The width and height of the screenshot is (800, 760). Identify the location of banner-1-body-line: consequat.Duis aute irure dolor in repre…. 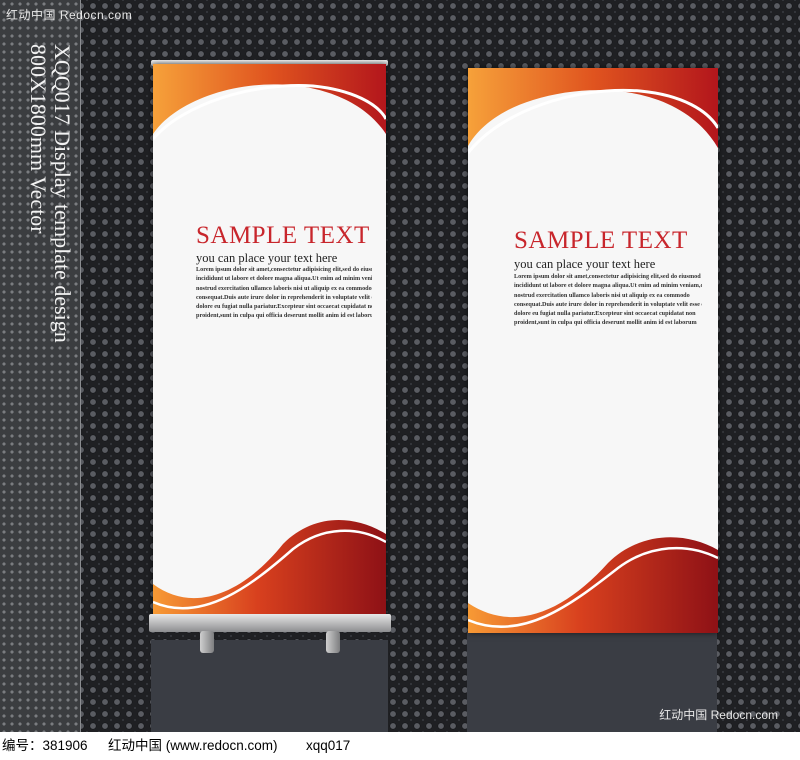
(284, 297).